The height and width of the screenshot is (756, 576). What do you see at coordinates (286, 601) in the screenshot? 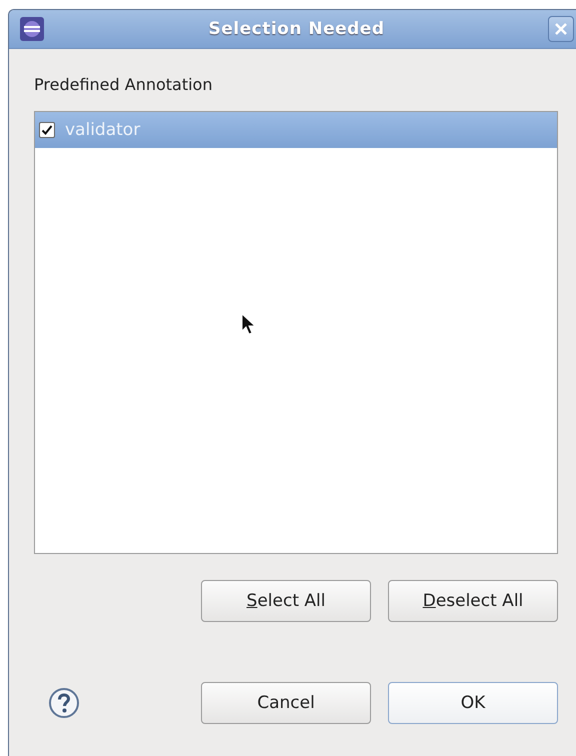
I see `select-all-button: Select All` at bounding box center [286, 601].